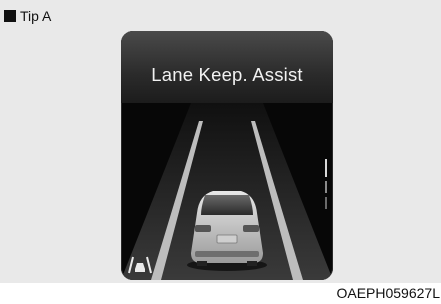 Image resolution: width=441 pixels, height=304 pixels. Describe the element at coordinates (227, 74) in the screenshot. I see `display-message: Lane Keep. Assist` at that location.